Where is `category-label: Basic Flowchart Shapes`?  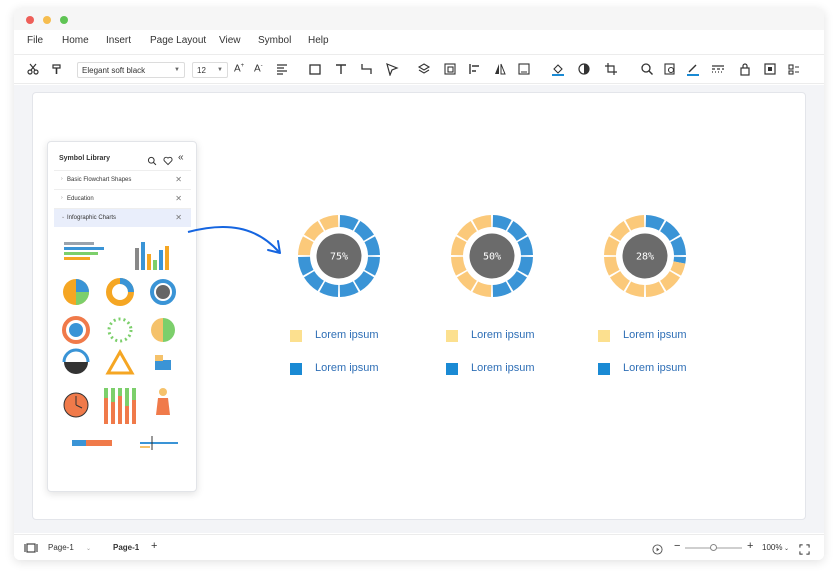
category-label: Basic Flowchart Shapes is located at coordinates (99, 180).